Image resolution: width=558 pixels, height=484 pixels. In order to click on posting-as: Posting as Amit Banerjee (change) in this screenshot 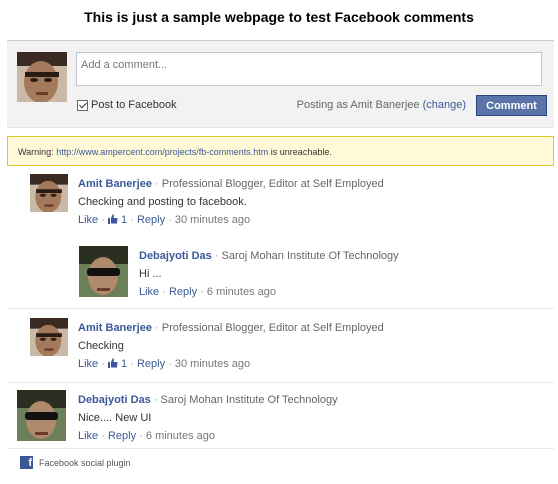, I will do `click(381, 105)`.